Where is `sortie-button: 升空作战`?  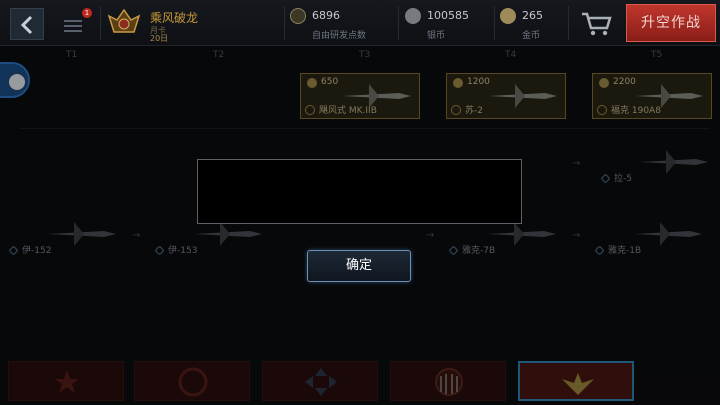 sortie-button: 升空作战 is located at coordinates (671, 23).